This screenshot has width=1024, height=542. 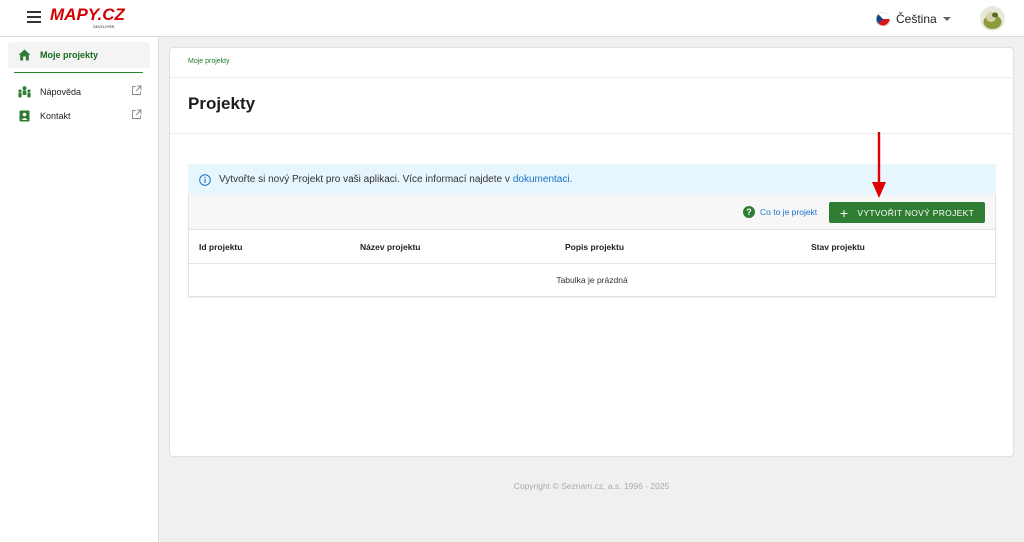 What do you see at coordinates (24, 55) in the screenshot?
I see `home-icon` at bounding box center [24, 55].